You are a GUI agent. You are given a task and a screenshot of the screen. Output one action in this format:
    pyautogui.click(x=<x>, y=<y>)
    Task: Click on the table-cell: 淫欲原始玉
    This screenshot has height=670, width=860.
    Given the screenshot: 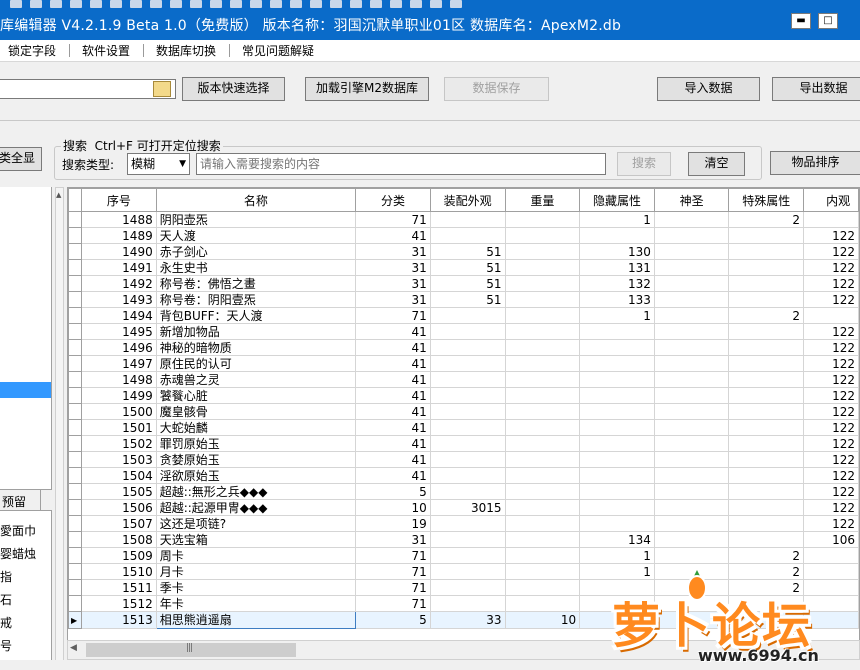 What is the action you would take?
    pyautogui.click(x=256, y=475)
    